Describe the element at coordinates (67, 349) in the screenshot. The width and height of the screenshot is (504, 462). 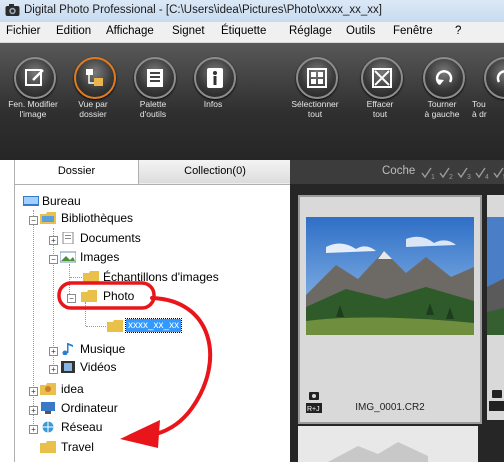
I see `music-icon` at that location.